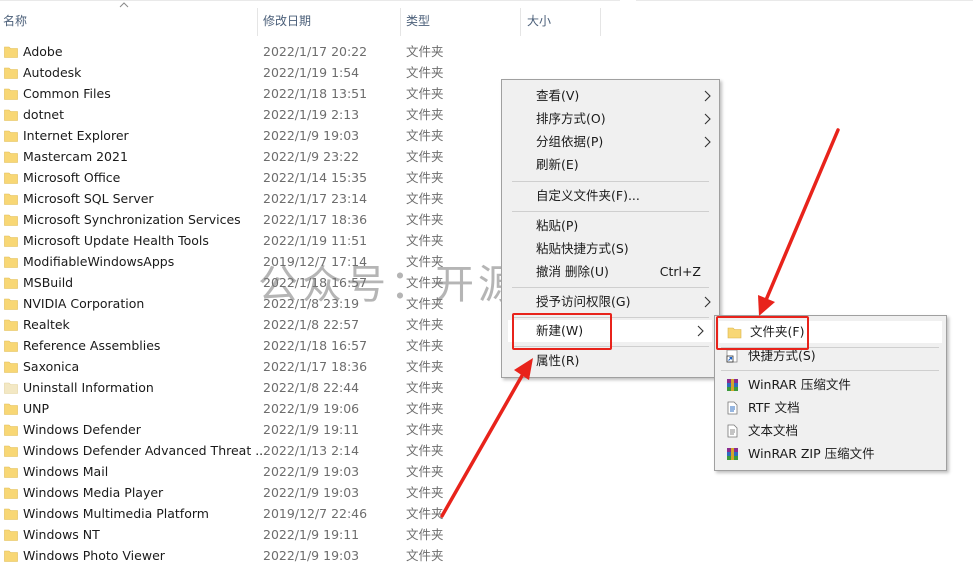 This screenshot has width=973, height=570. Describe the element at coordinates (310, 471) in the screenshot. I see `file-row: Windows Mail 2022/1/9 19:03 文件夹` at that location.